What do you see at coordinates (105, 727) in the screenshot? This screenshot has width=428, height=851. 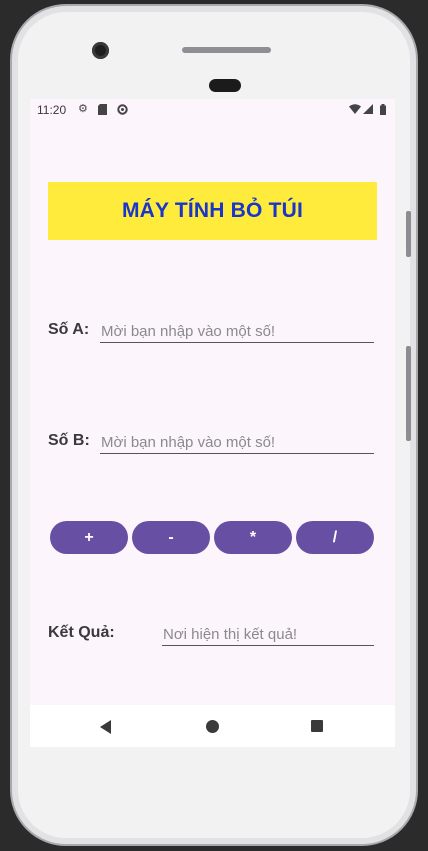 I see `back-icon` at bounding box center [105, 727].